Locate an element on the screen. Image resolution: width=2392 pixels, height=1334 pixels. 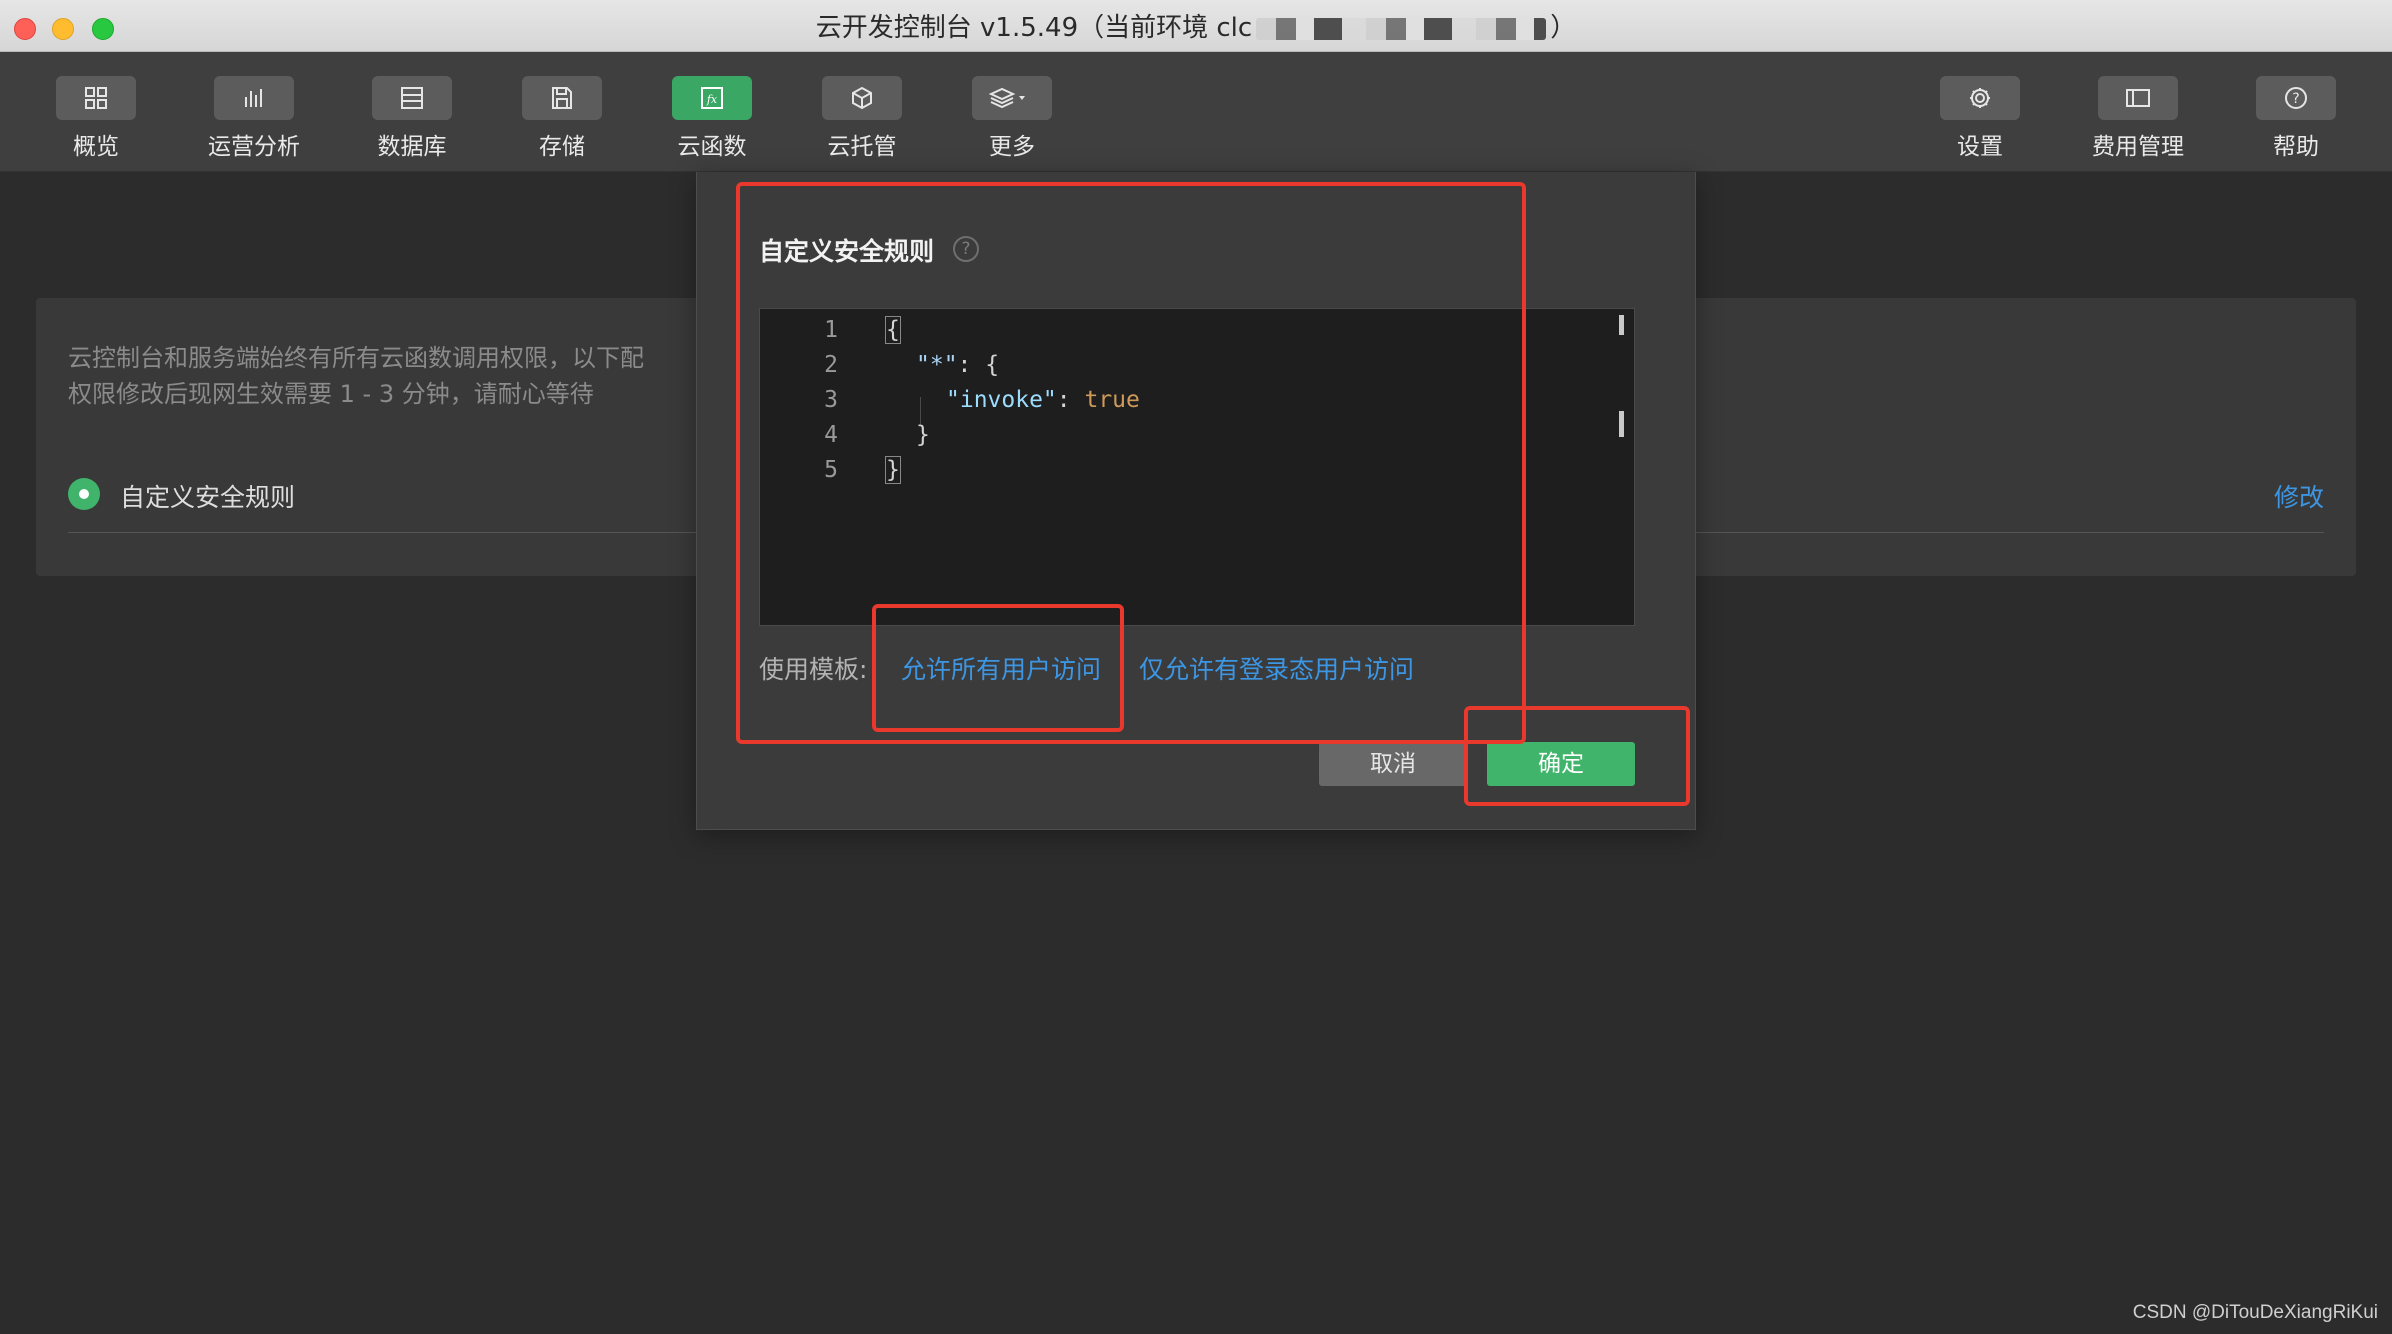
toolbar-overview: 概览 is located at coordinates (96, 118).